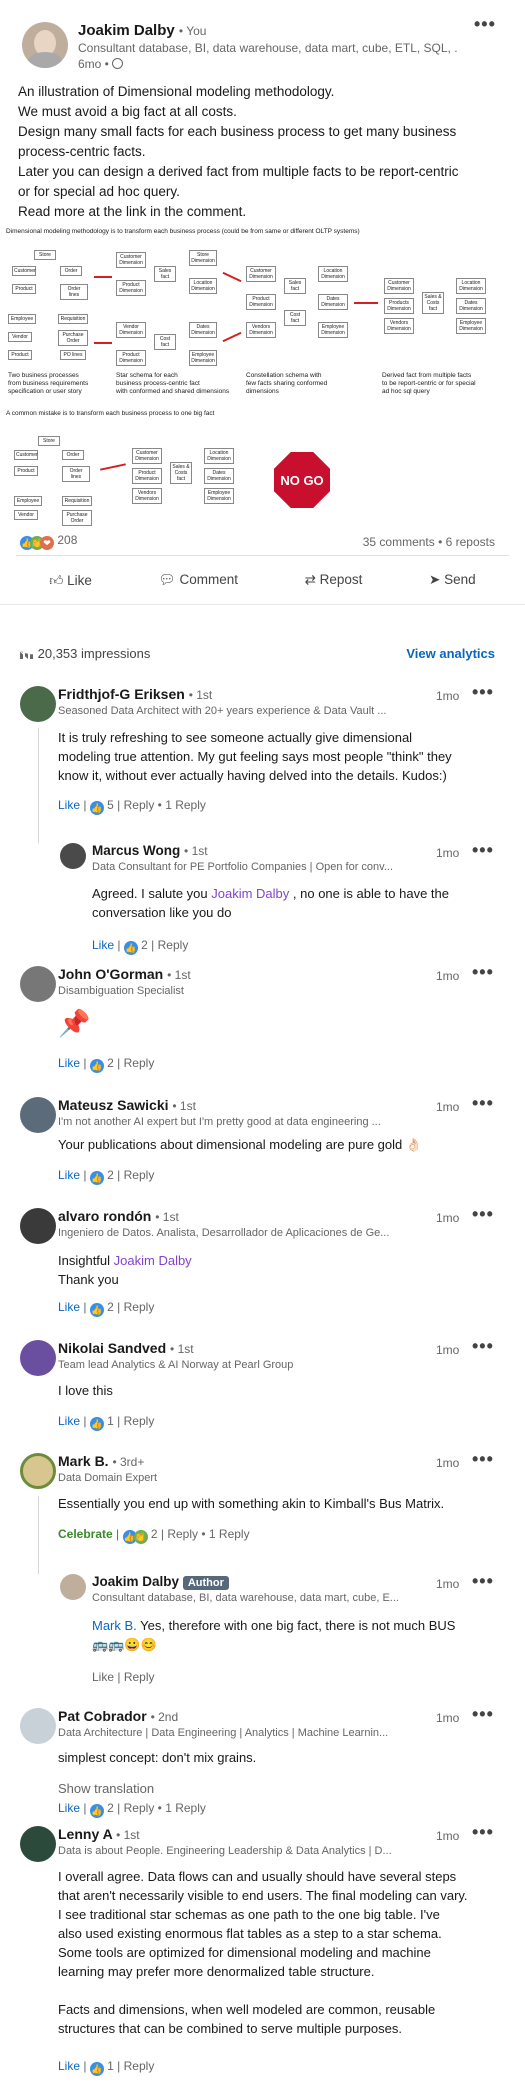 The width and height of the screenshot is (525, 2085). I want to click on repost-button: ⇄ Repost, so click(334, 580).